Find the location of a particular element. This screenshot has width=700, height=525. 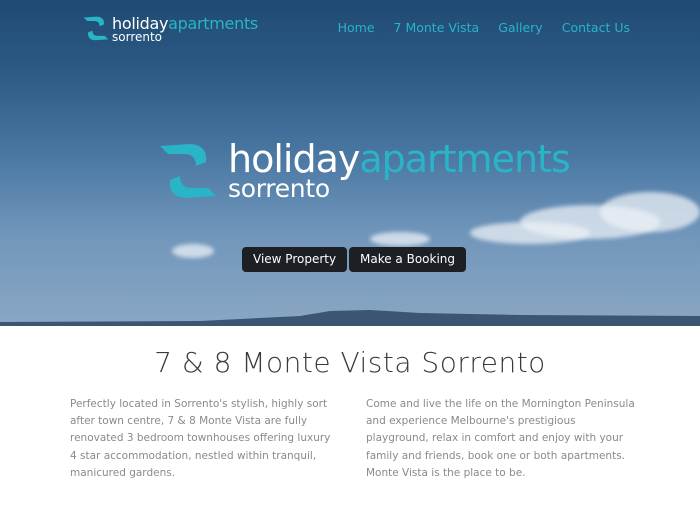

main-nav: Home 7 Monte Vista Gallery Contact Us is located at coordinates (484, 27).